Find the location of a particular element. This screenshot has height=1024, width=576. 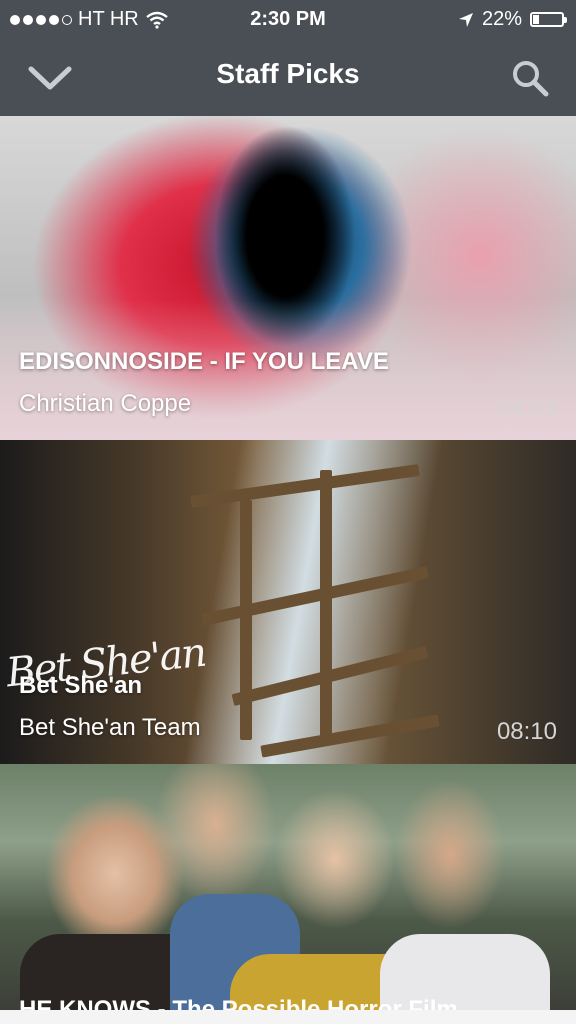

video-duration: 04:03 is located at coordinates (526, 407).